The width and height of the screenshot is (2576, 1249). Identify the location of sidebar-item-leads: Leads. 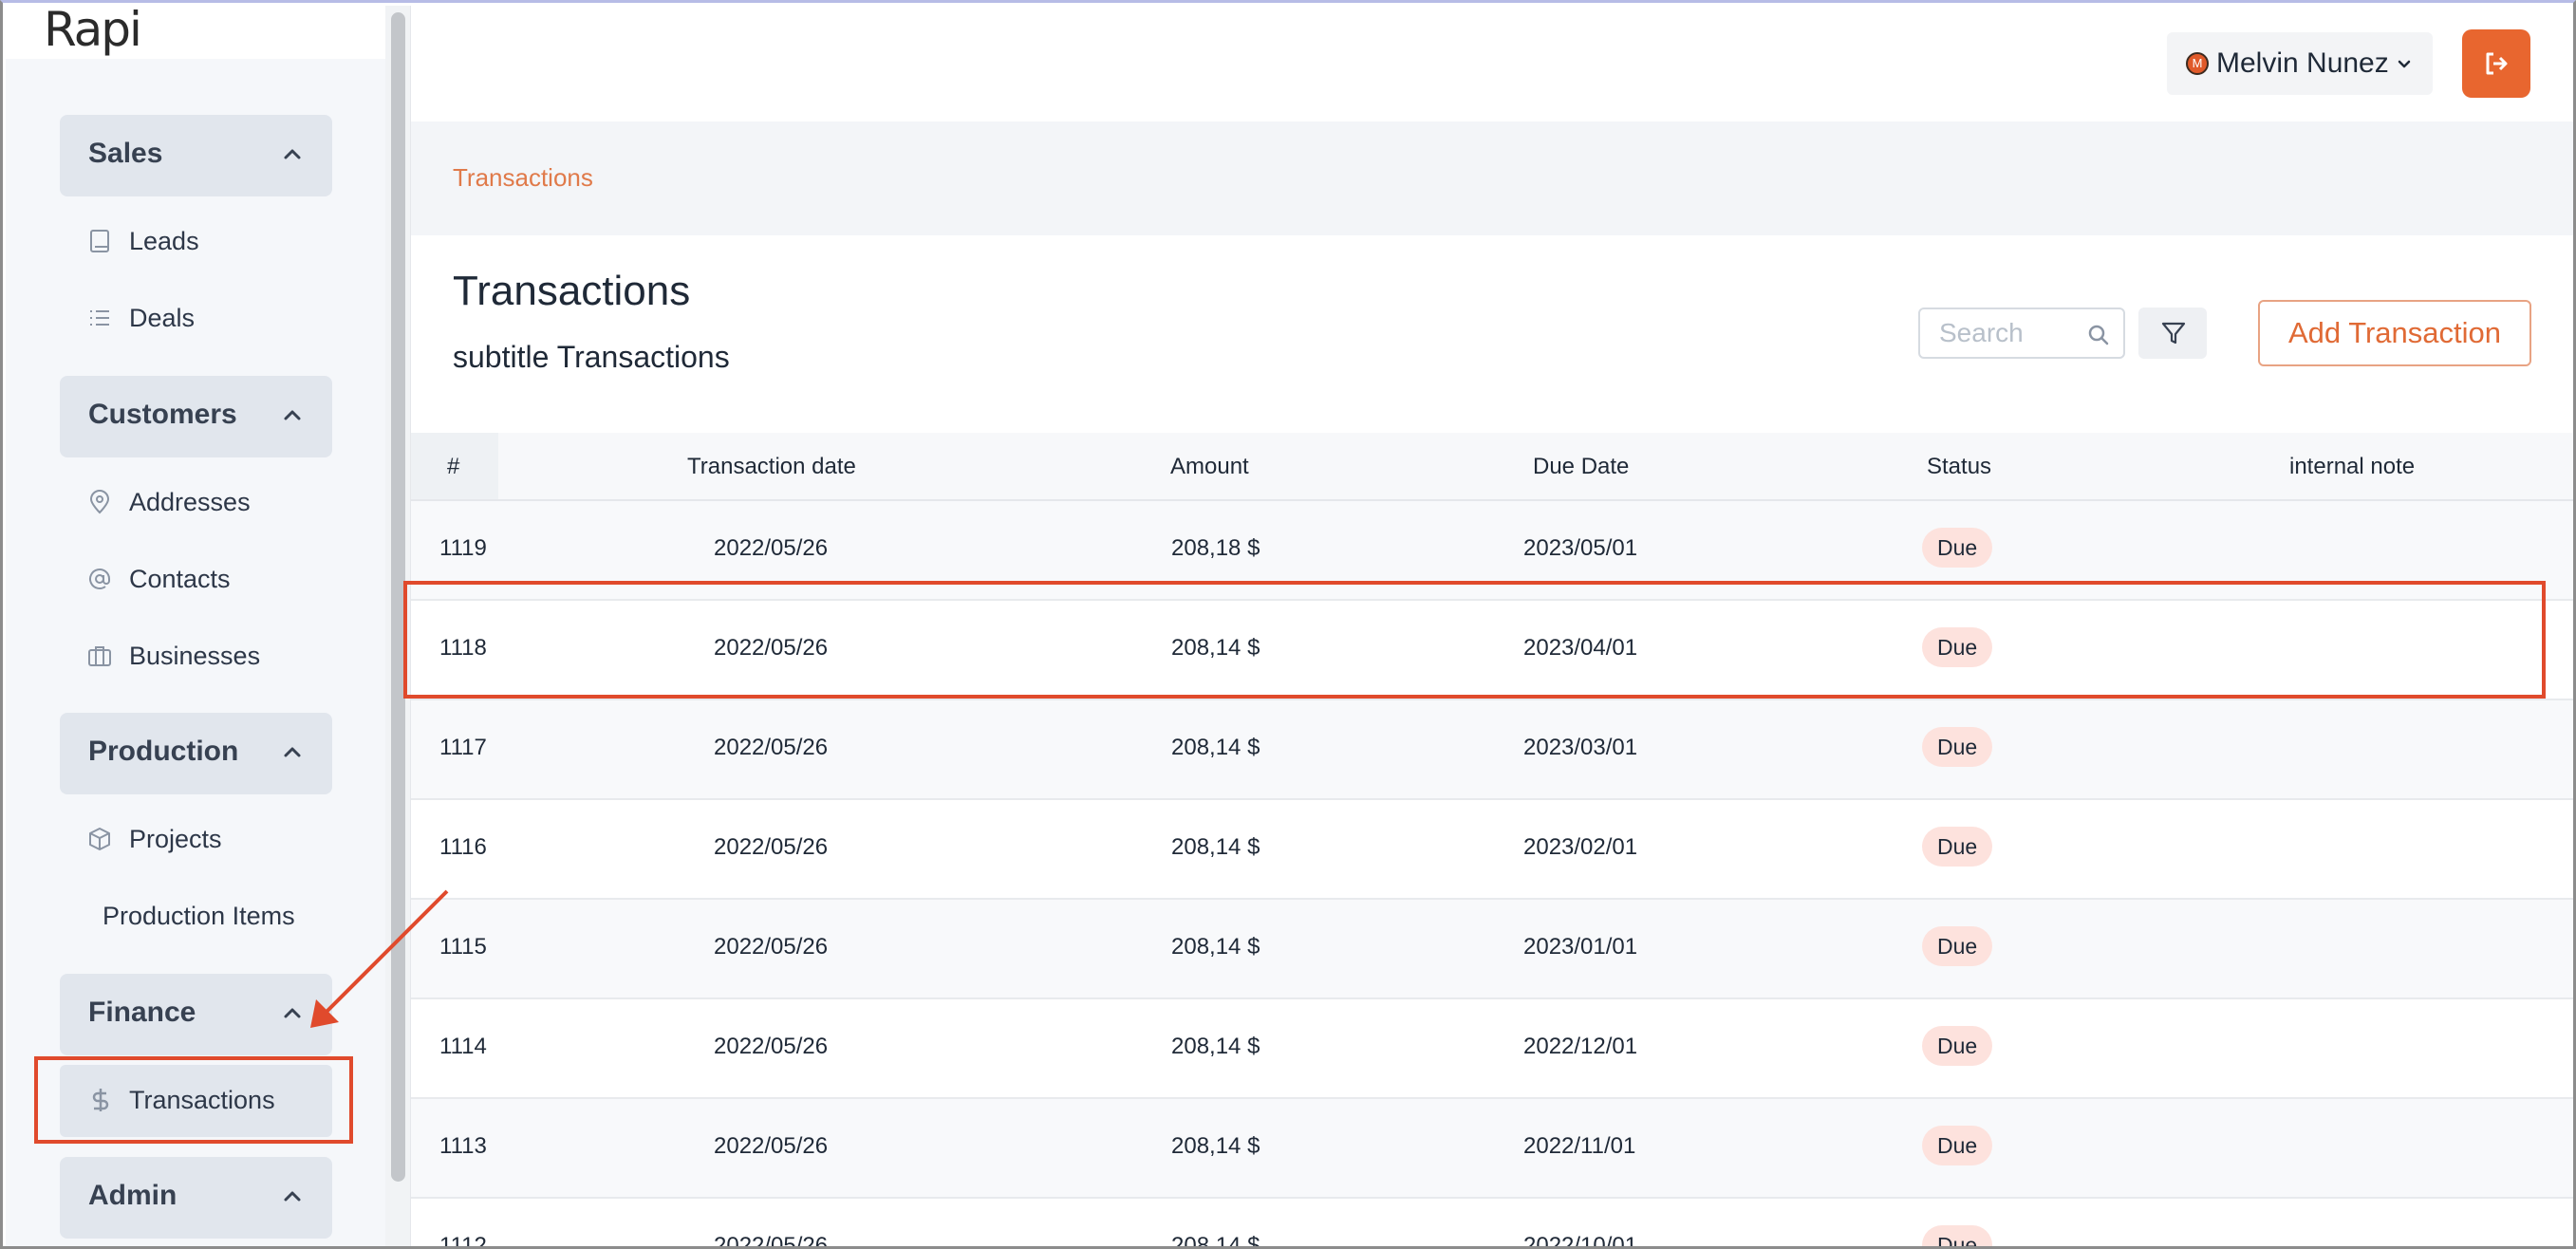
(239, 241).